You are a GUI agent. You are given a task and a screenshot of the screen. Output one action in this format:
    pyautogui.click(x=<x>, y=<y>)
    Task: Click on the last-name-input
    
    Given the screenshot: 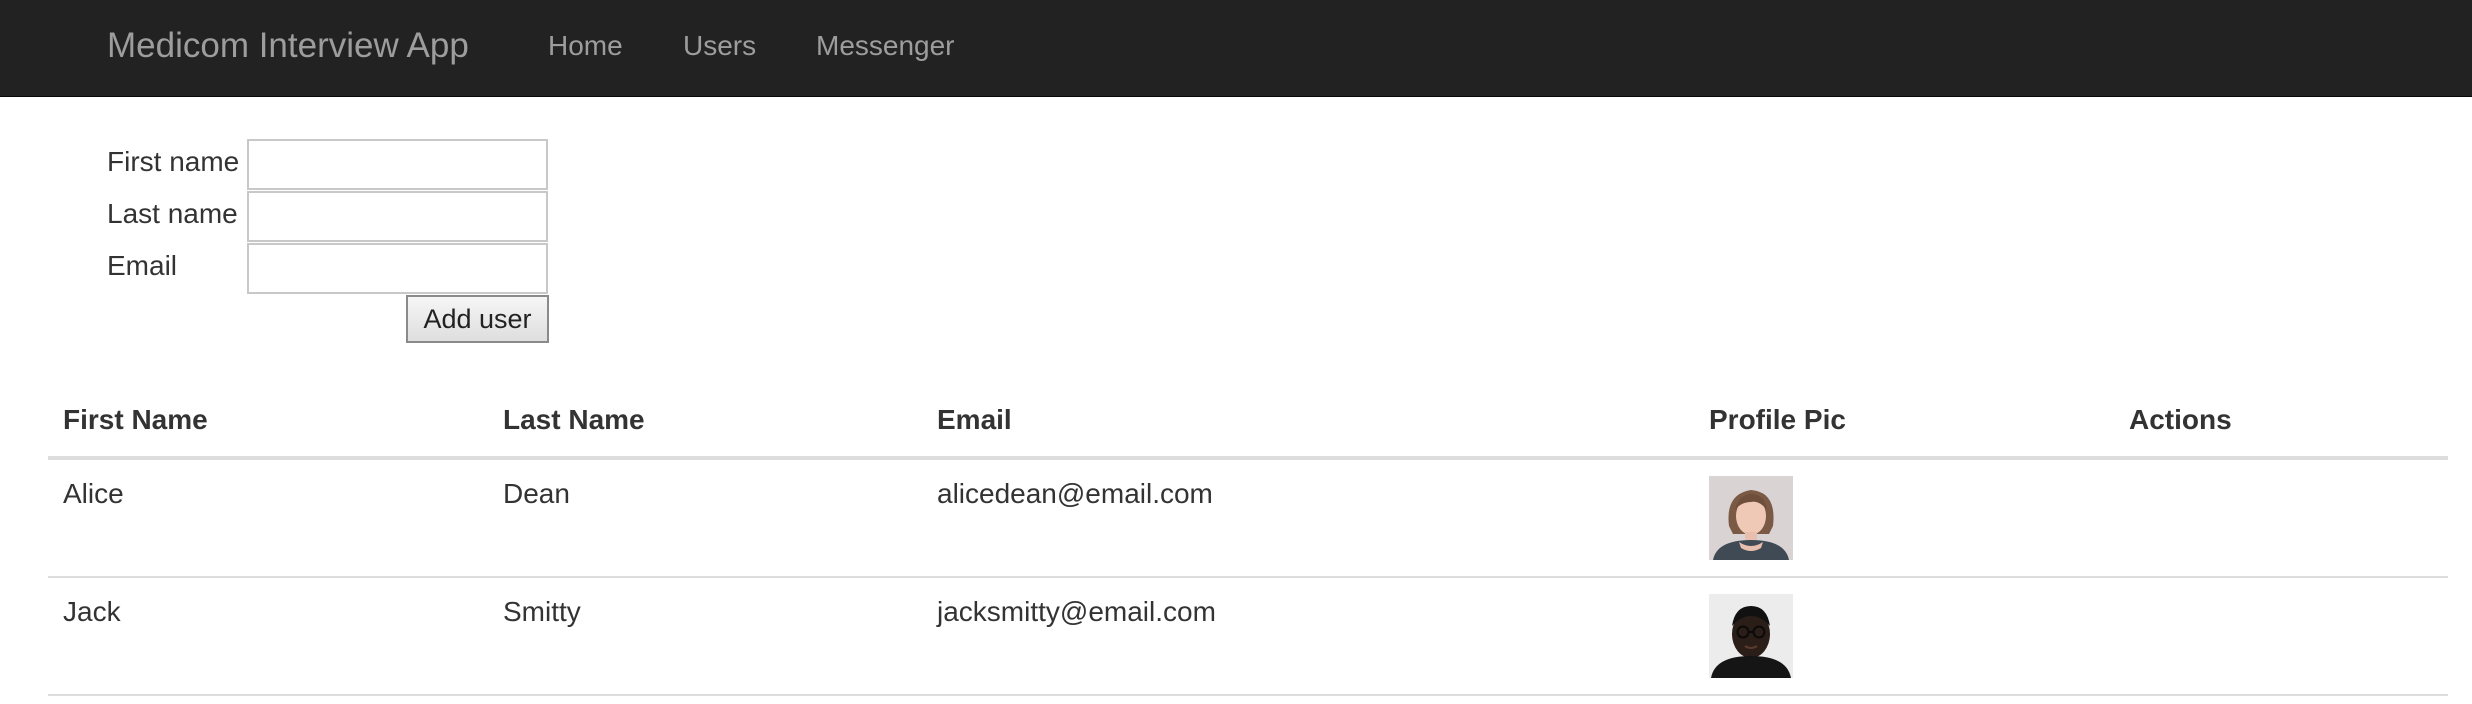 What is the action you would take?
    pyautogui.click(x=397, y=216)
    